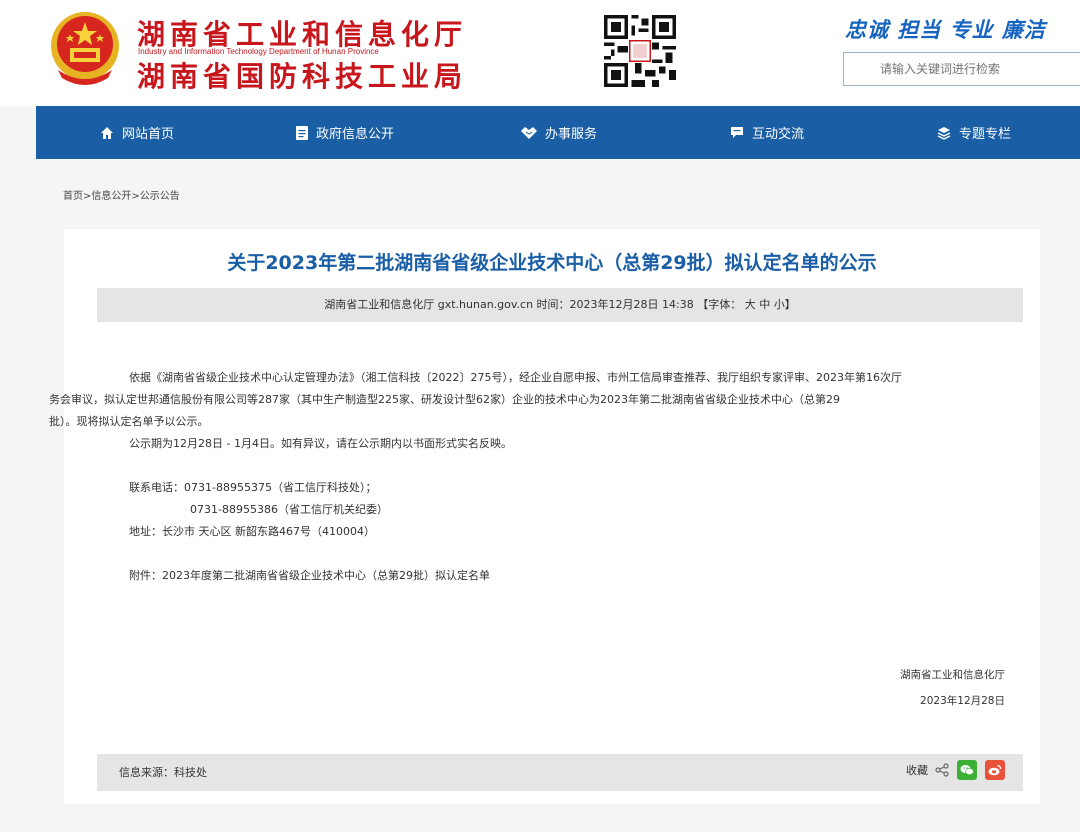 This screenshot has width=1080, height=832. Describe the element at coordinates (750, 304) in the screenshot. I see `font-size-large: 大` at that location.